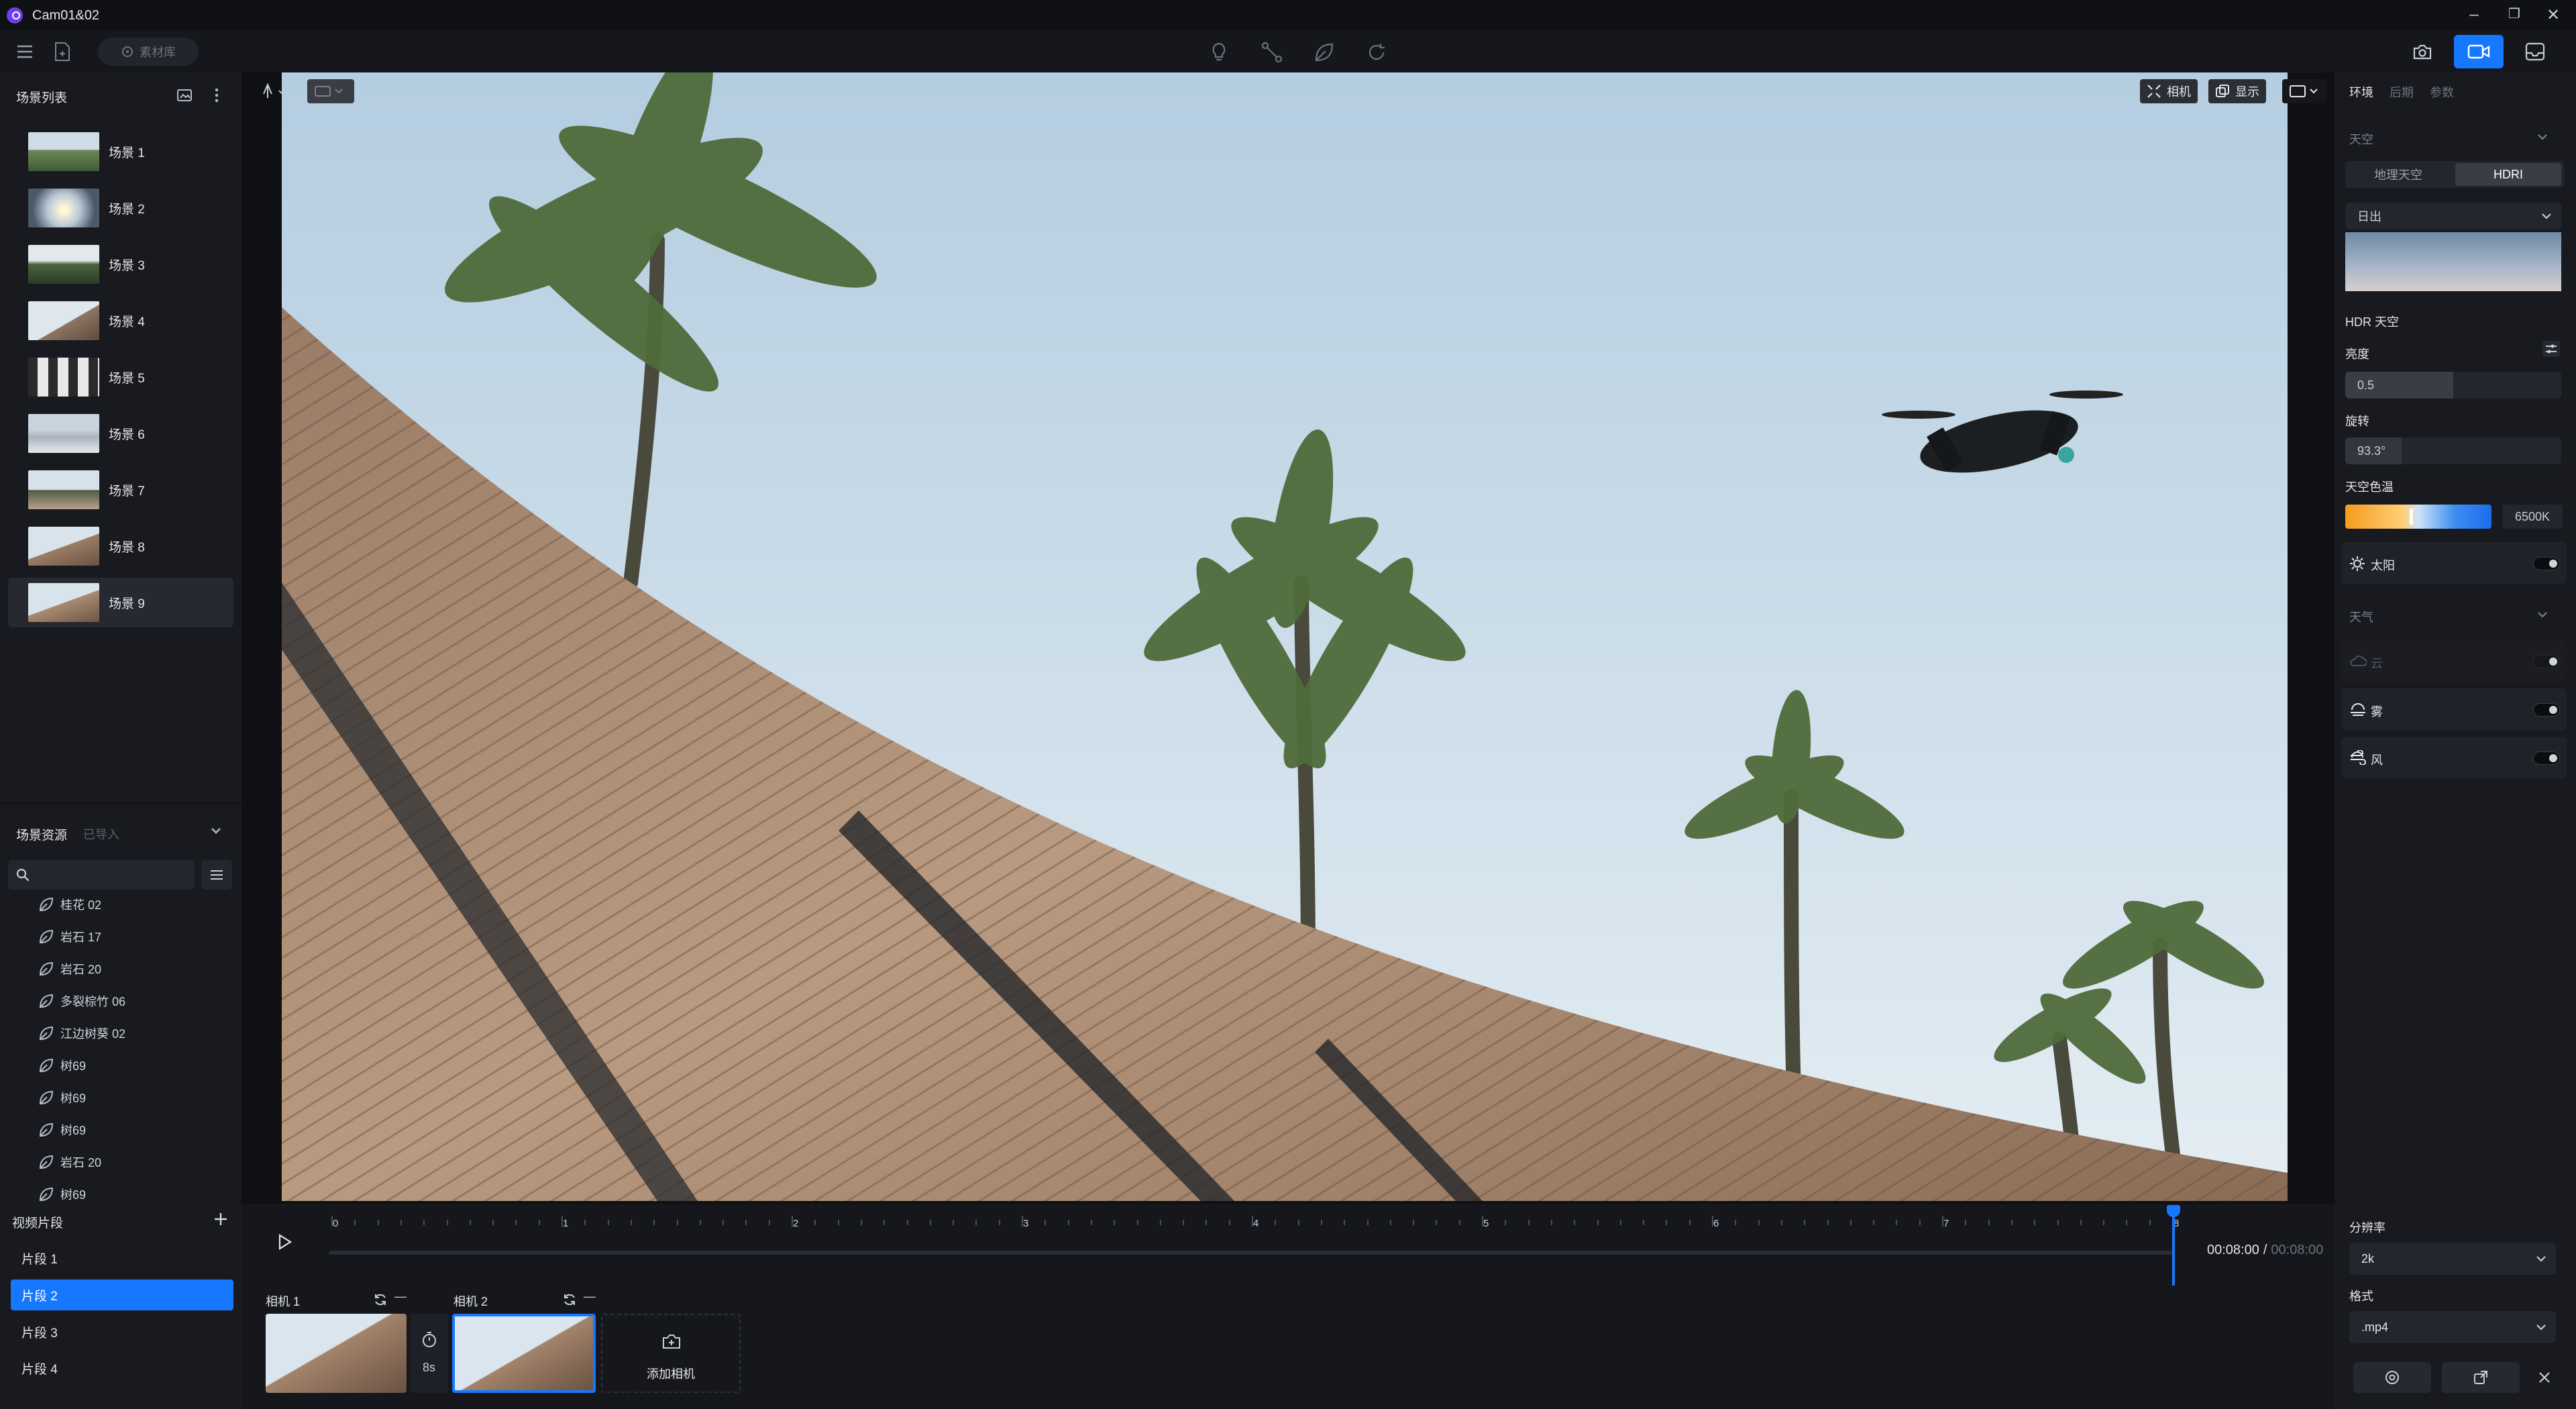 The height and width of the screenshot is (1409, 2576). I want to click on add-clip-icon, so click(220, 1219).